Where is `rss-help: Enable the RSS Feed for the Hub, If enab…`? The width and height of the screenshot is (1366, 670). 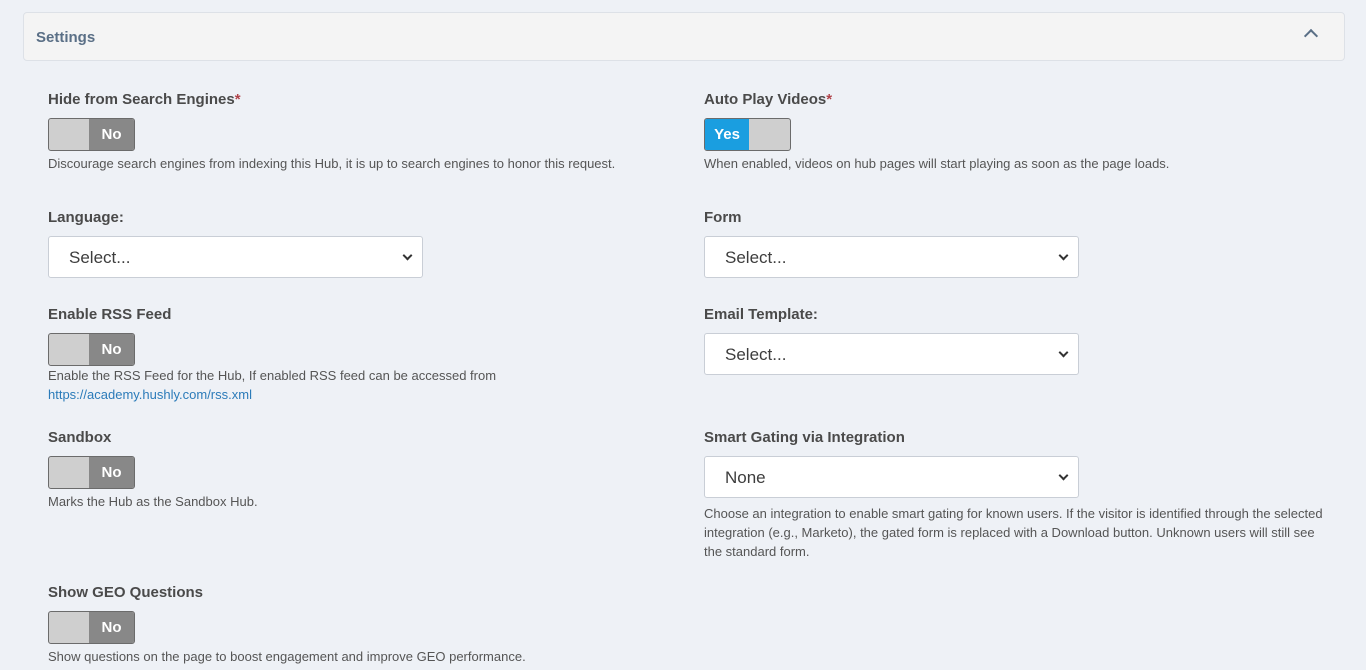 rss-help: Enable the RSS Feed for the Hub, If enab… is located at coordinates (348, 385).